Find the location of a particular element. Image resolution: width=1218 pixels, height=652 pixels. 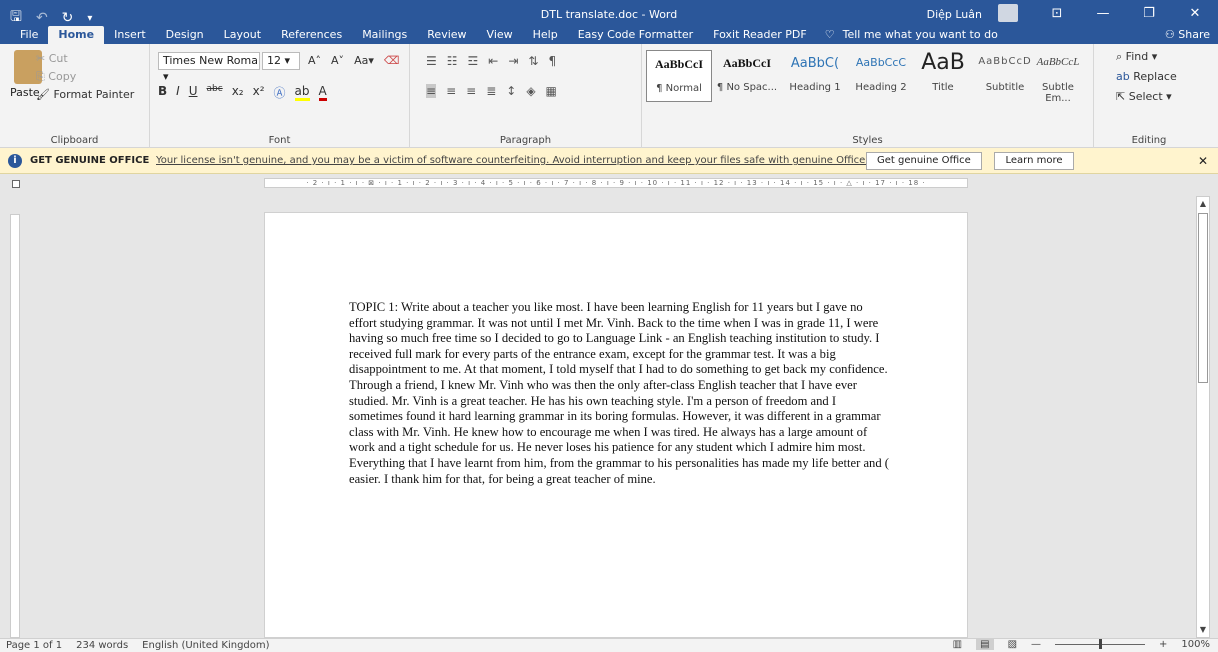

person-icon: ⚇ is located at coordinates (1171, 34).